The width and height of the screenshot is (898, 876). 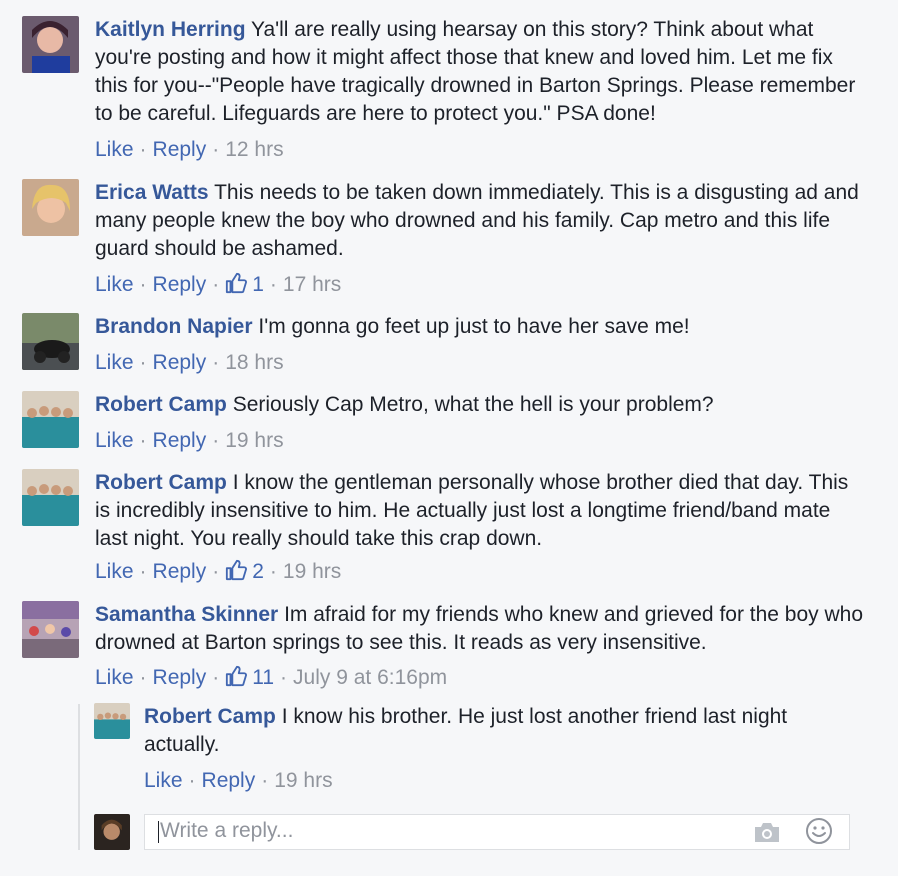 I want to click on comment-author: Brandon Napier, so click(x=174, y=326).